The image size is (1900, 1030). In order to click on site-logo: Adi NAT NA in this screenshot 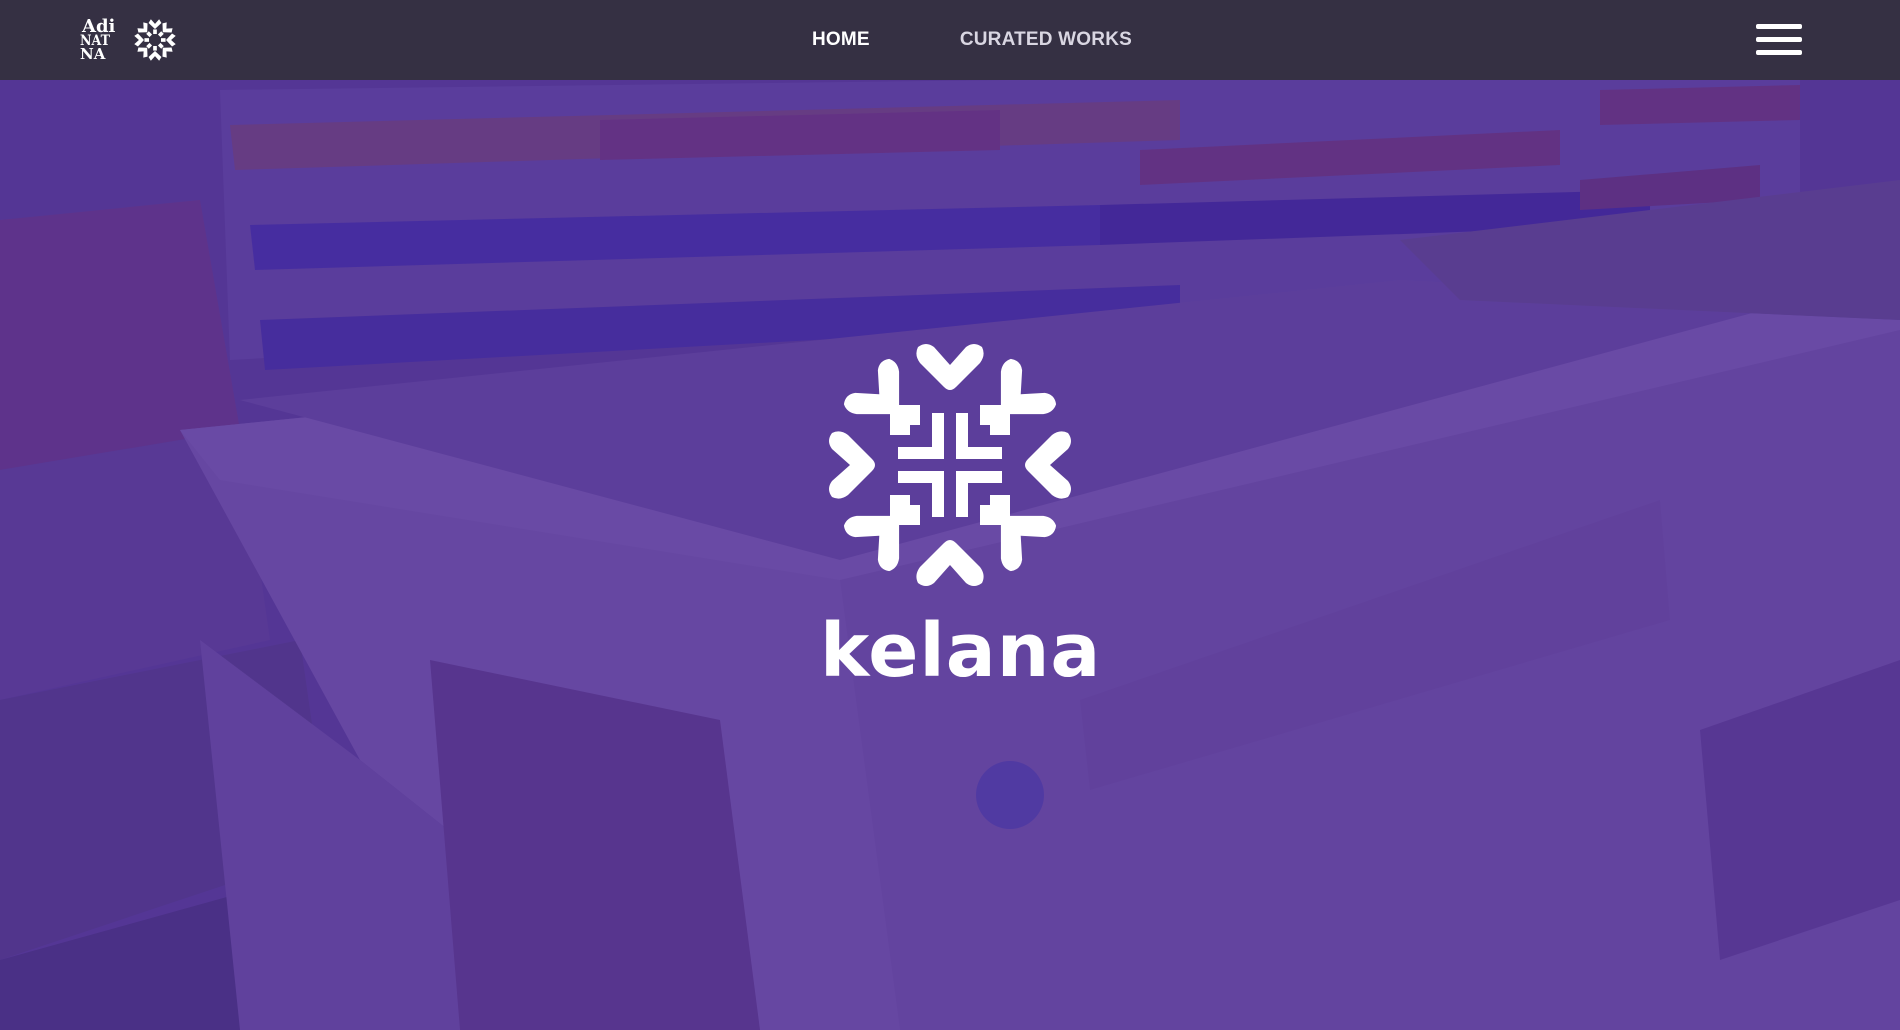, I will do `click(129, 40)`.